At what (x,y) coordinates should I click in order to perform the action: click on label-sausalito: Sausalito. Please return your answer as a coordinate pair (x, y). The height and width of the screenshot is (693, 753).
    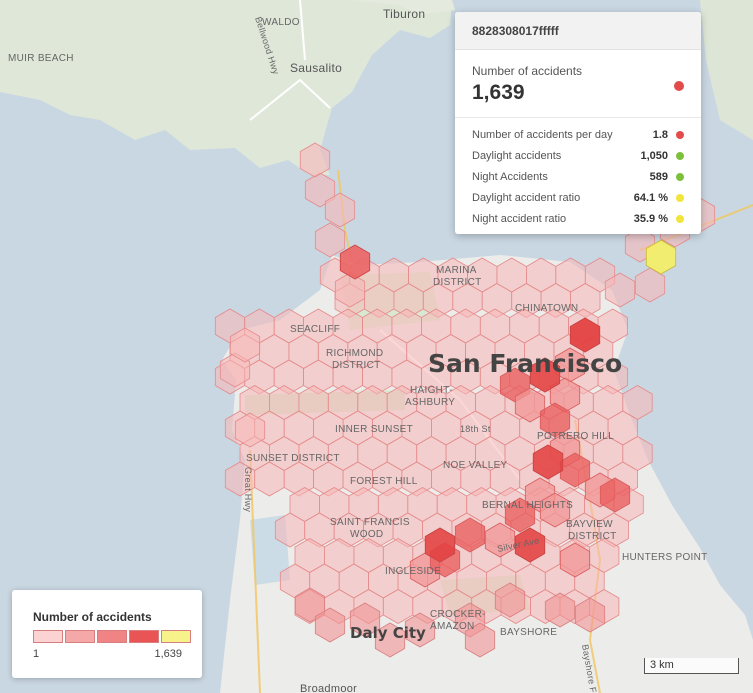
    Looking at the image, I should click on (316, 68).